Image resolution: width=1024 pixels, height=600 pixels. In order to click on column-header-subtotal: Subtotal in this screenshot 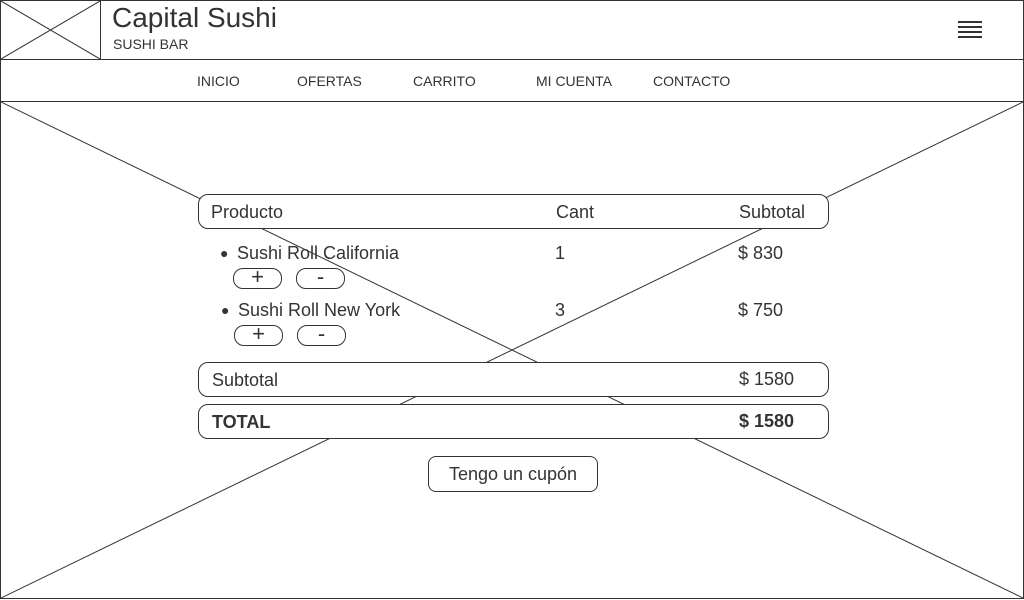, I will do `click(772, 212)`.